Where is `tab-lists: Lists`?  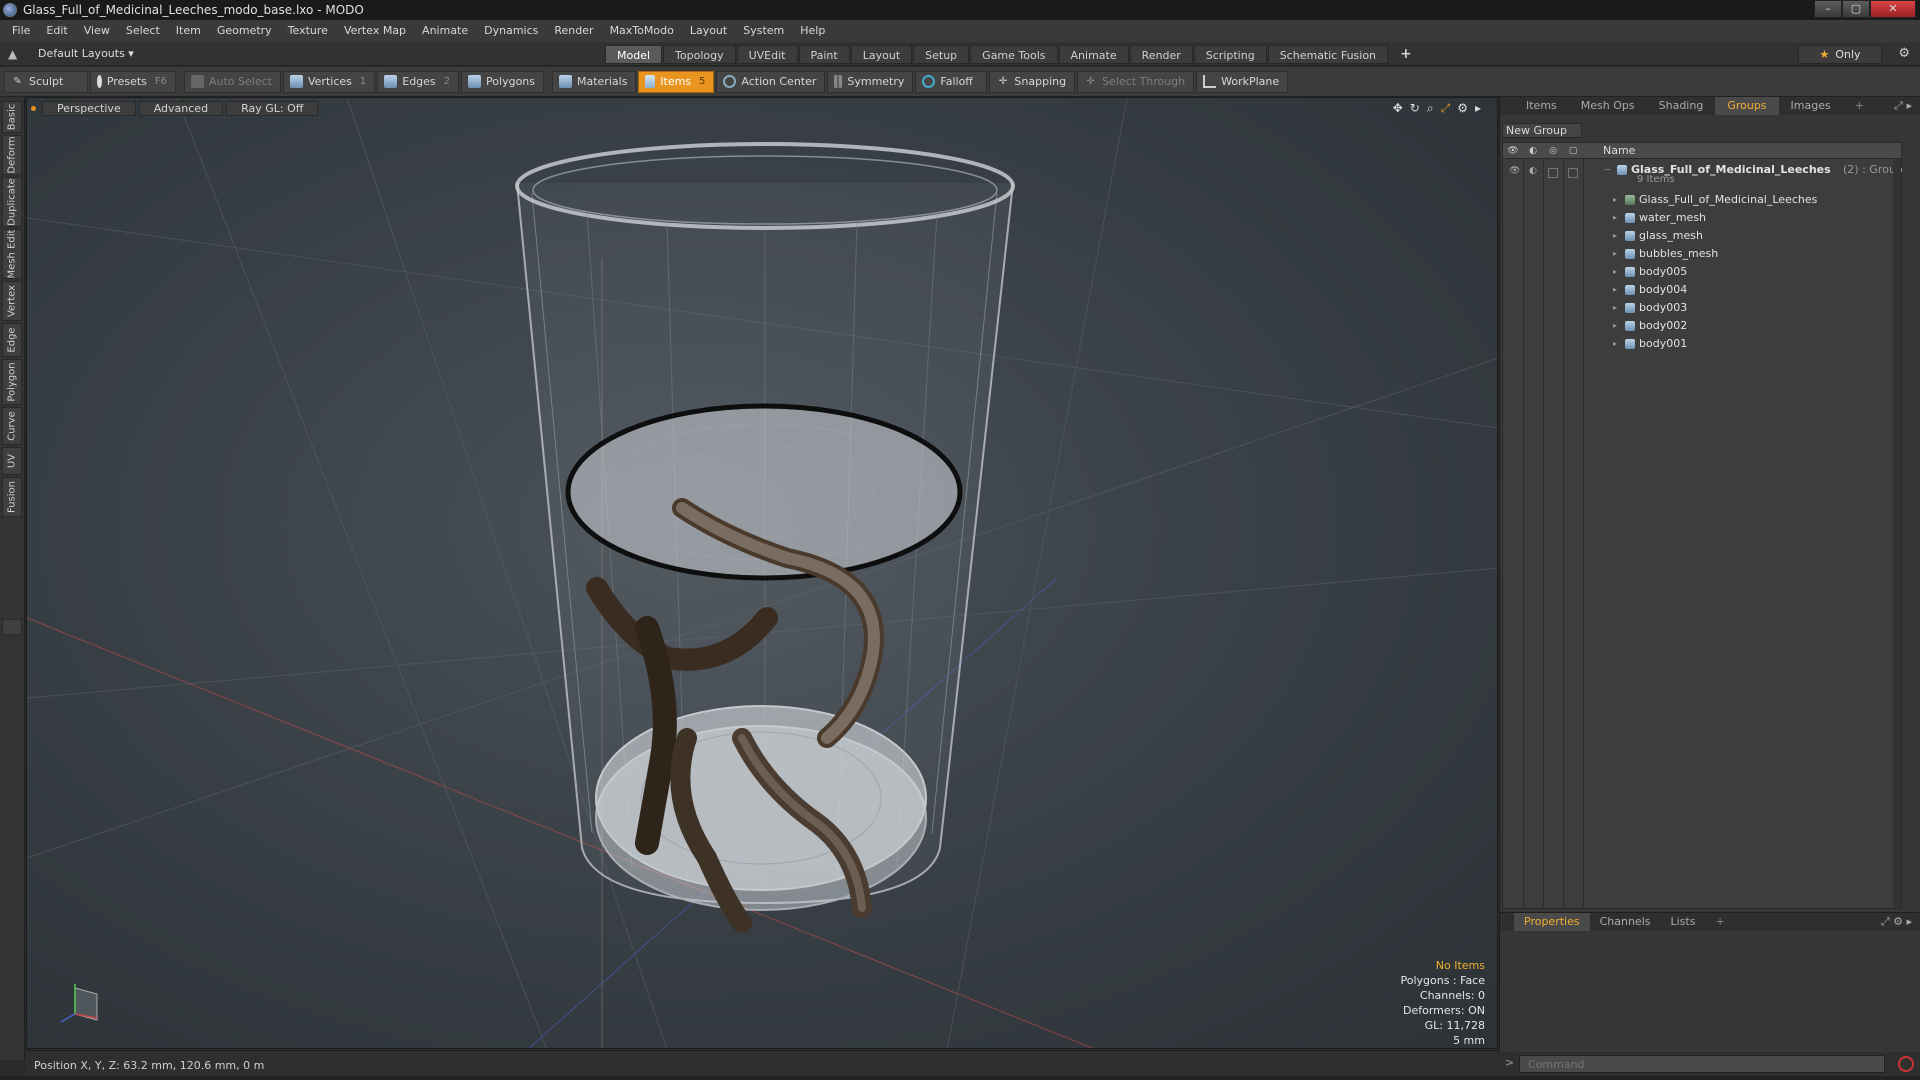 tab-lists: Lists is located at coordinates (1683, 922).